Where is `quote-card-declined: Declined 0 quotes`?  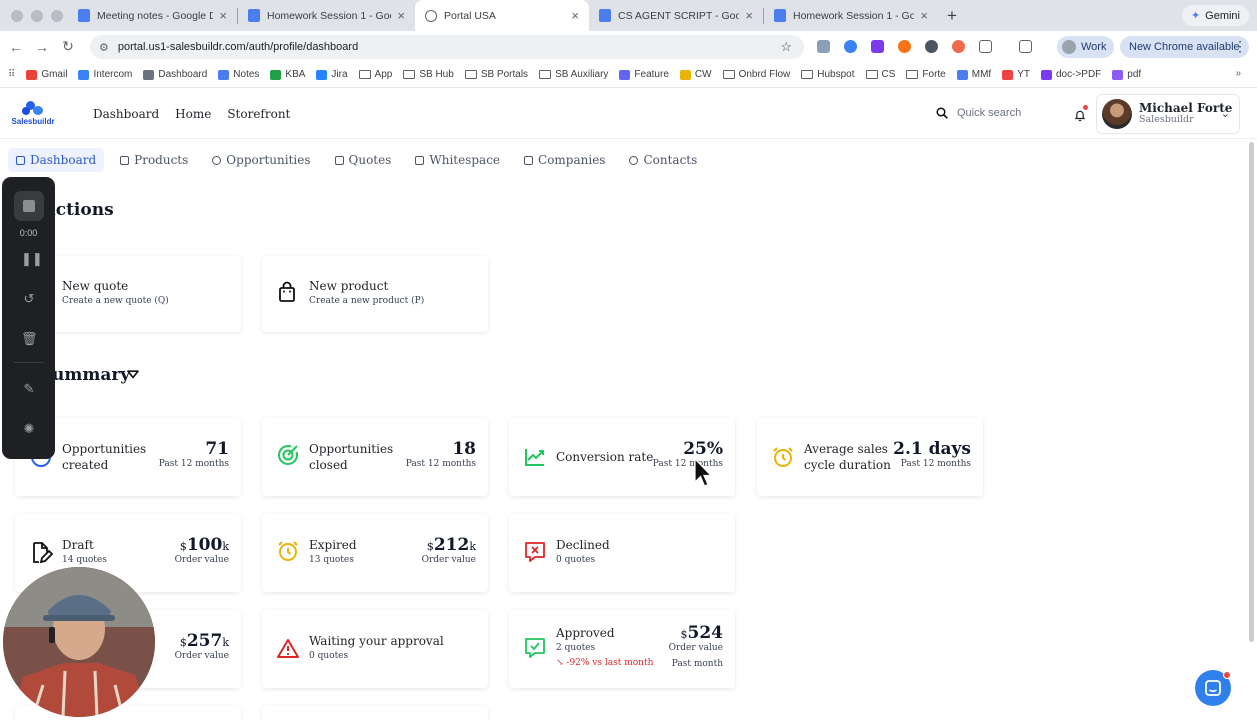 quote-card-declined: Declined 0 quotes is located at coordinates (622, 553).